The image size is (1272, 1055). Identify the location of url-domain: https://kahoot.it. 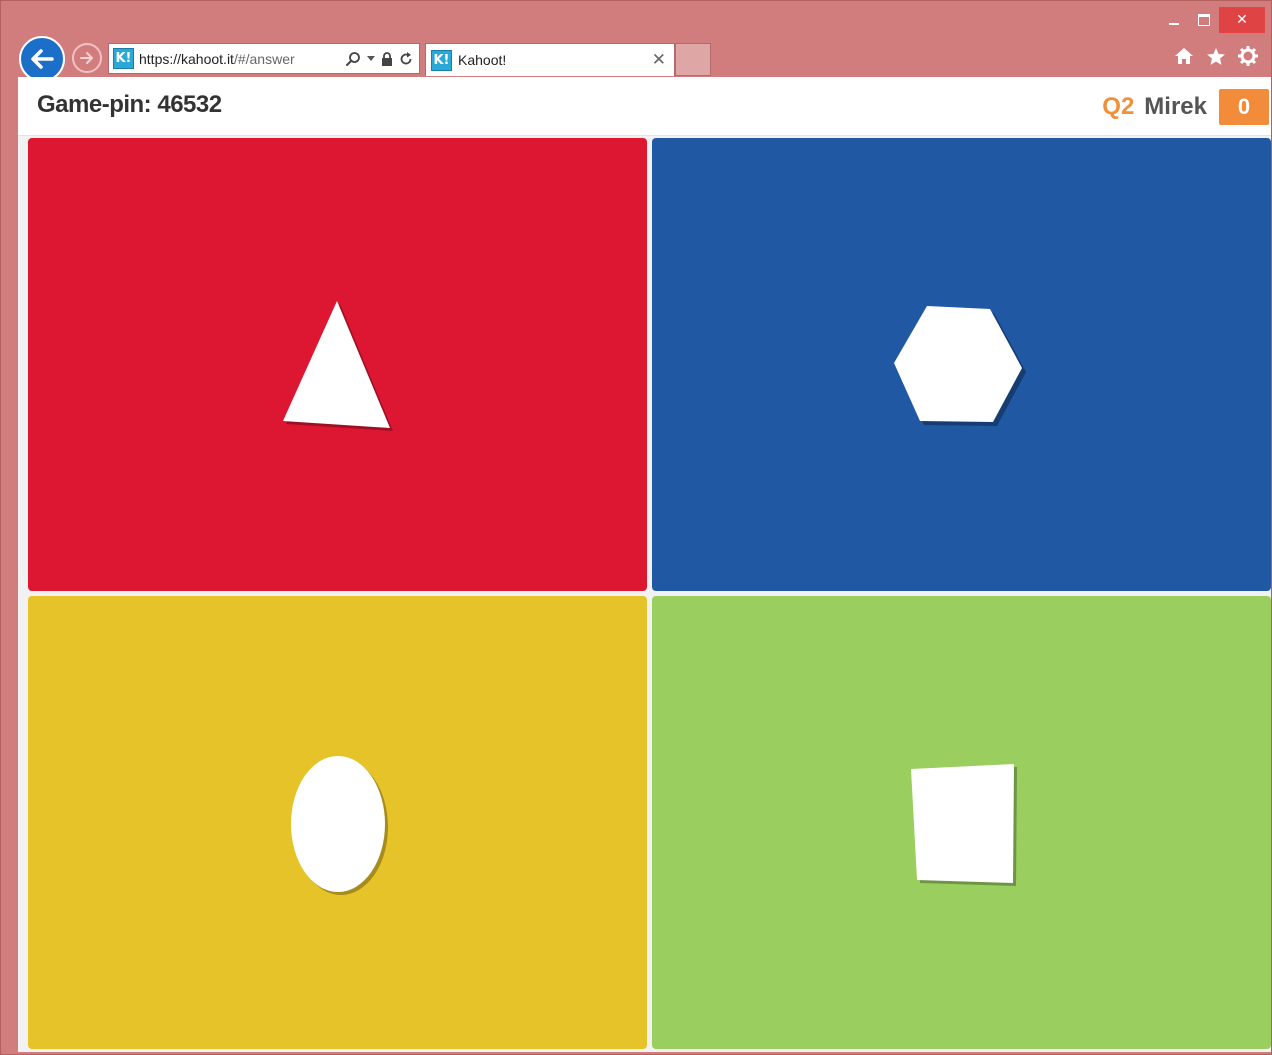
(186, 58).